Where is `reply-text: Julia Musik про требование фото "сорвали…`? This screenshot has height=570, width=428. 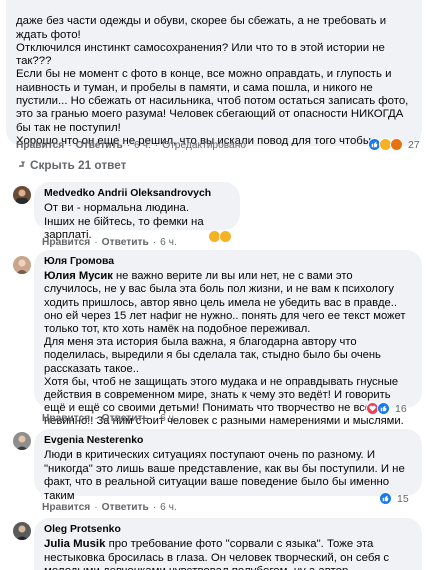 reply-text: Julia Musik про требование фото "сорвали… is located at coordinates (228, 554).